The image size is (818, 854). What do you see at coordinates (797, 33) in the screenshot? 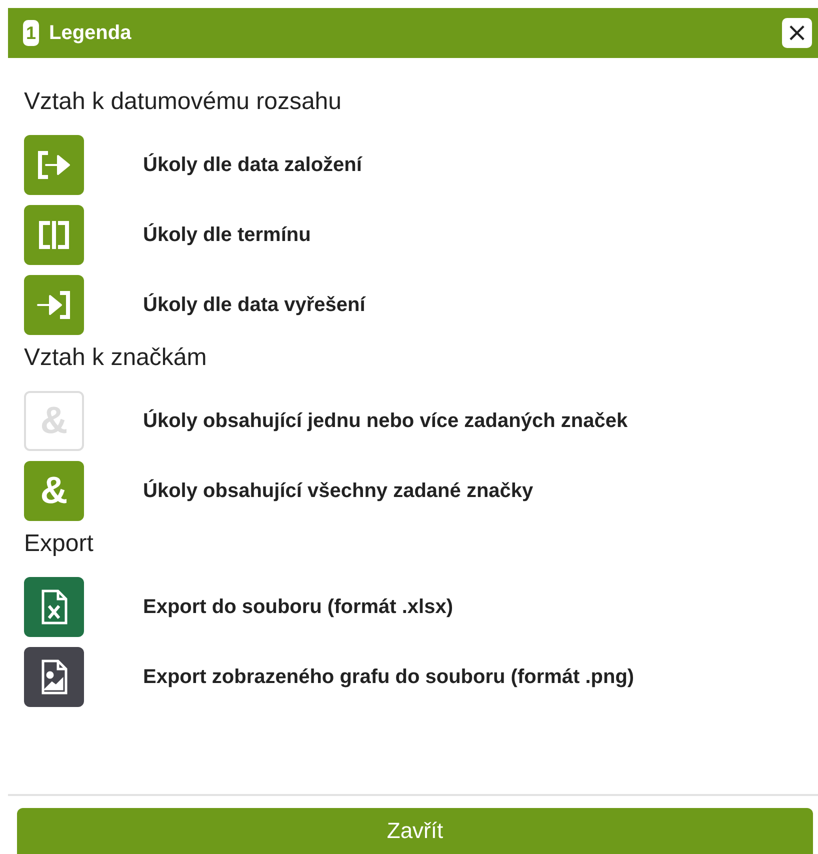
I see `close-button: ×` at bounding box center [797, 33].